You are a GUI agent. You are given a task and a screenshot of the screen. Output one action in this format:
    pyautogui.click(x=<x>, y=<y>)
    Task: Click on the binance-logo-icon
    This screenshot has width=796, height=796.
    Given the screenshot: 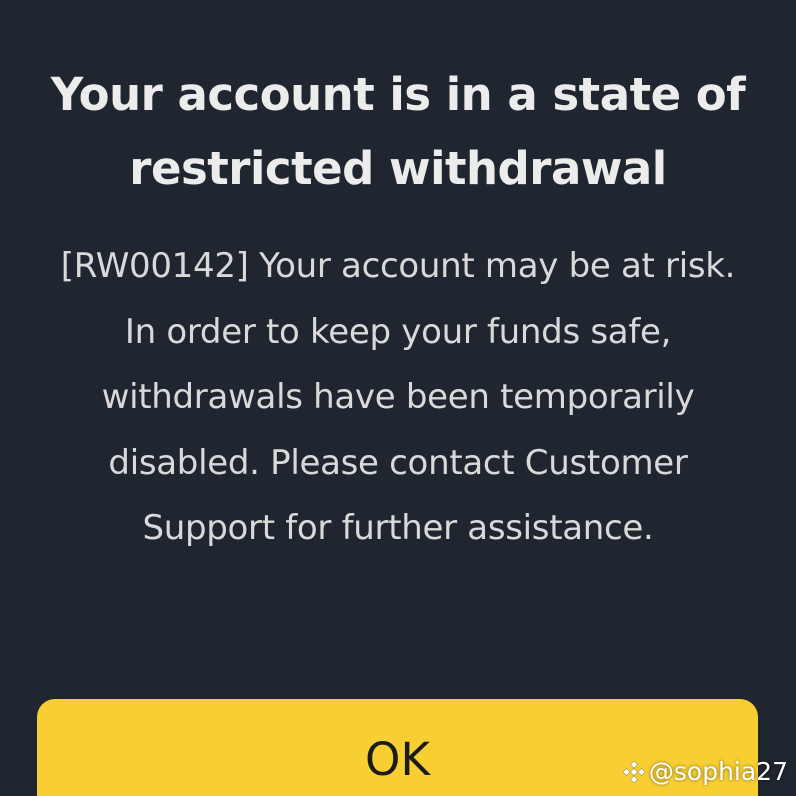 What is the action you would take?
    pyautogui.click(x=633, y=772)
    